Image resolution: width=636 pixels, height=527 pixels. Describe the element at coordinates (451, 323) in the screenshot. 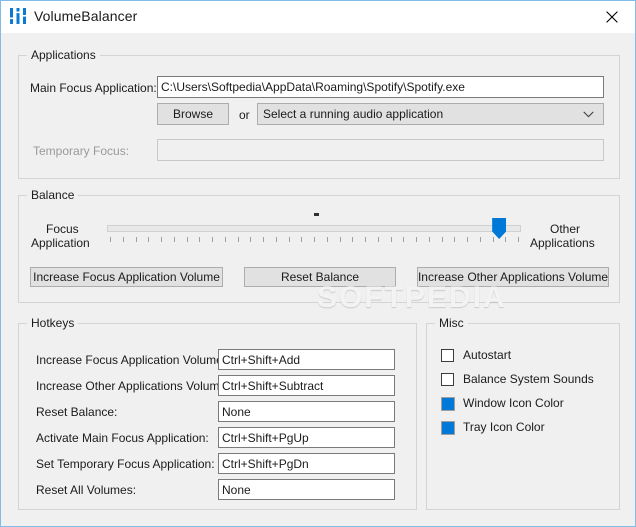

I see `misc-group-title: Misc` at that location.